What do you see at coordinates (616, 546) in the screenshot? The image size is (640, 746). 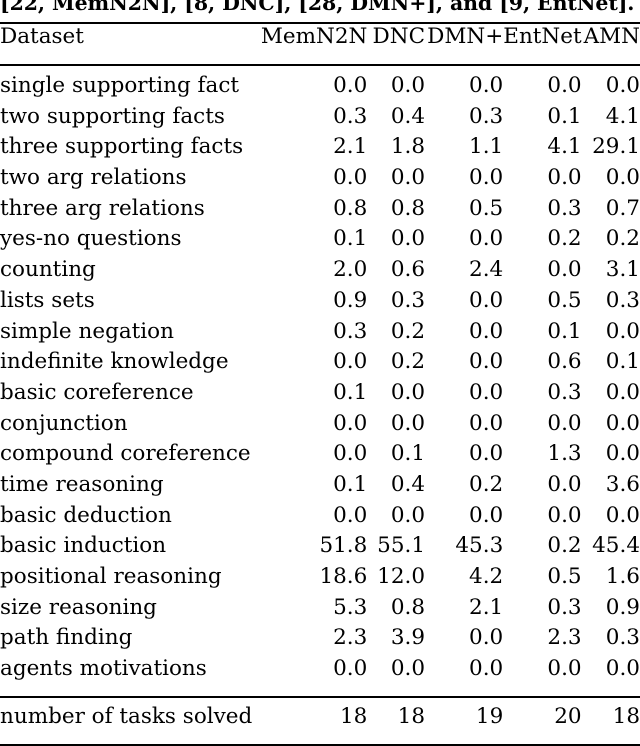 I see `cell-amn: 45.4` at bounding box center [616, 546].